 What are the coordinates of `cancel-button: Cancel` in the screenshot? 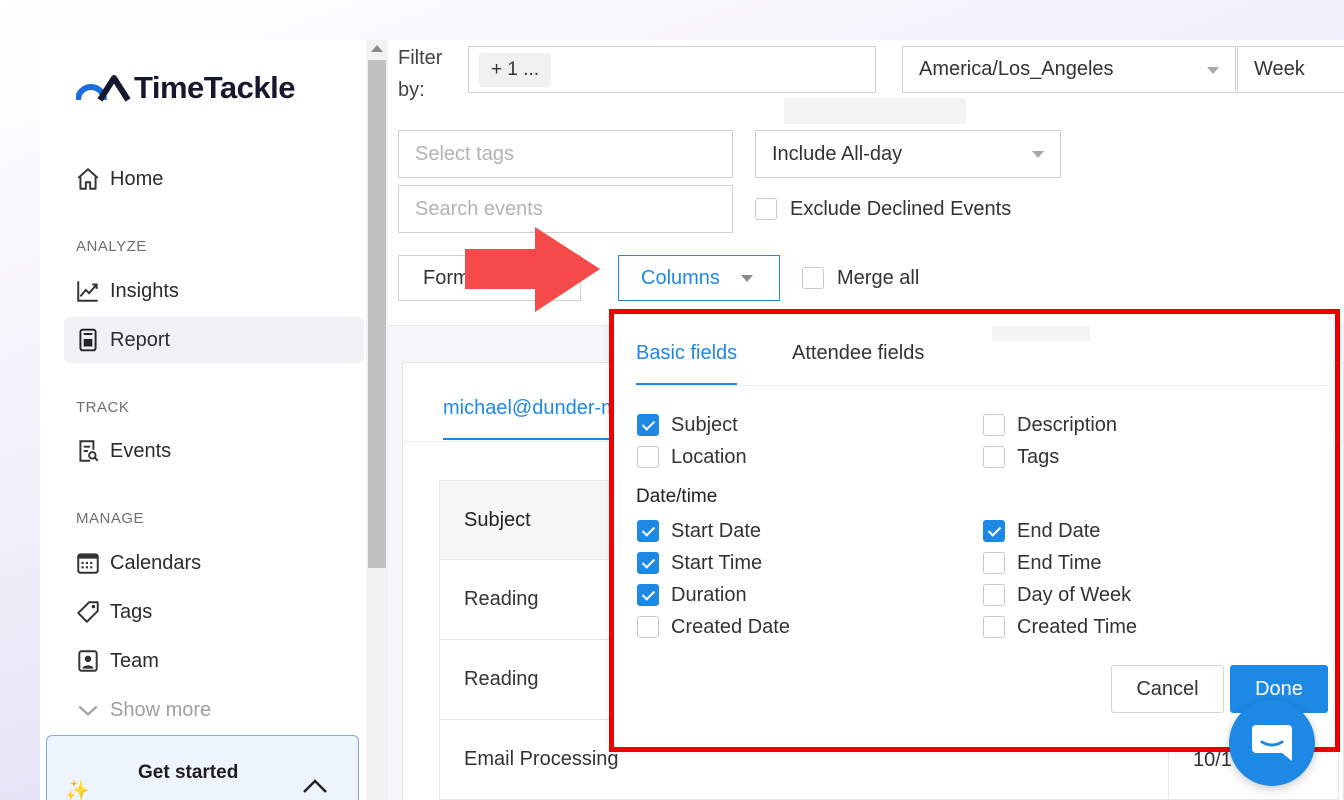 It's located at (1167, 689).